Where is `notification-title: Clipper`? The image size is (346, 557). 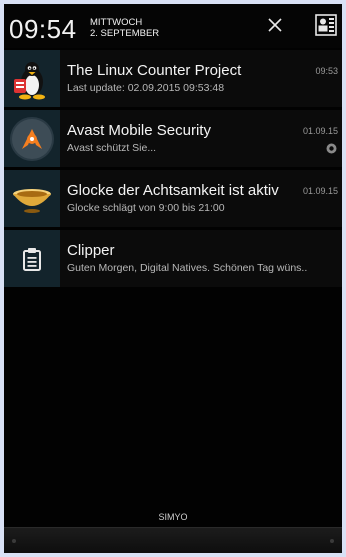
notification-title: Clipper is located at coordinates (91, 250).